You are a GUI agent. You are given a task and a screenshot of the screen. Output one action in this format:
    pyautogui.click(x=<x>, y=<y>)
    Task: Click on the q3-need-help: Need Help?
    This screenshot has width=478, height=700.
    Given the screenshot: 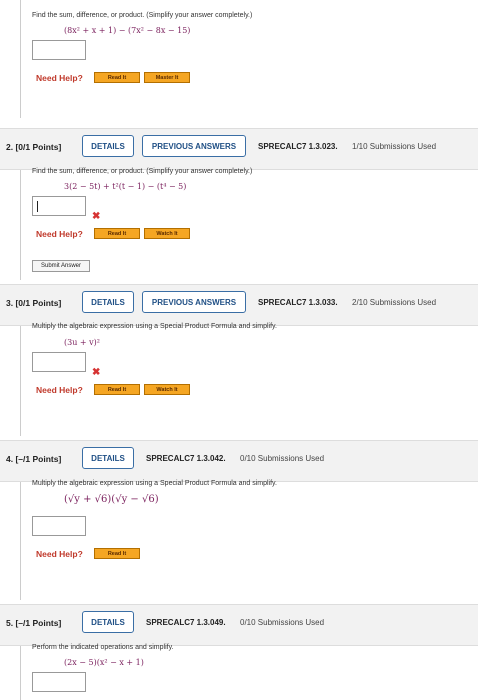 What is the action you would take?
    pyautogui.click(x=59, y=390)
    